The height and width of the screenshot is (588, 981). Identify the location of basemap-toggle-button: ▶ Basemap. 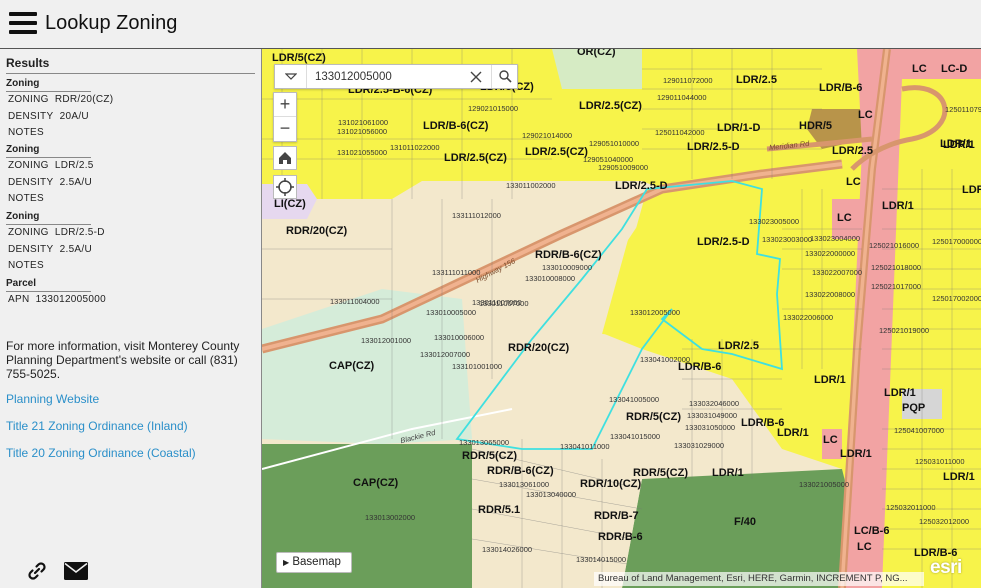
(314, 562).